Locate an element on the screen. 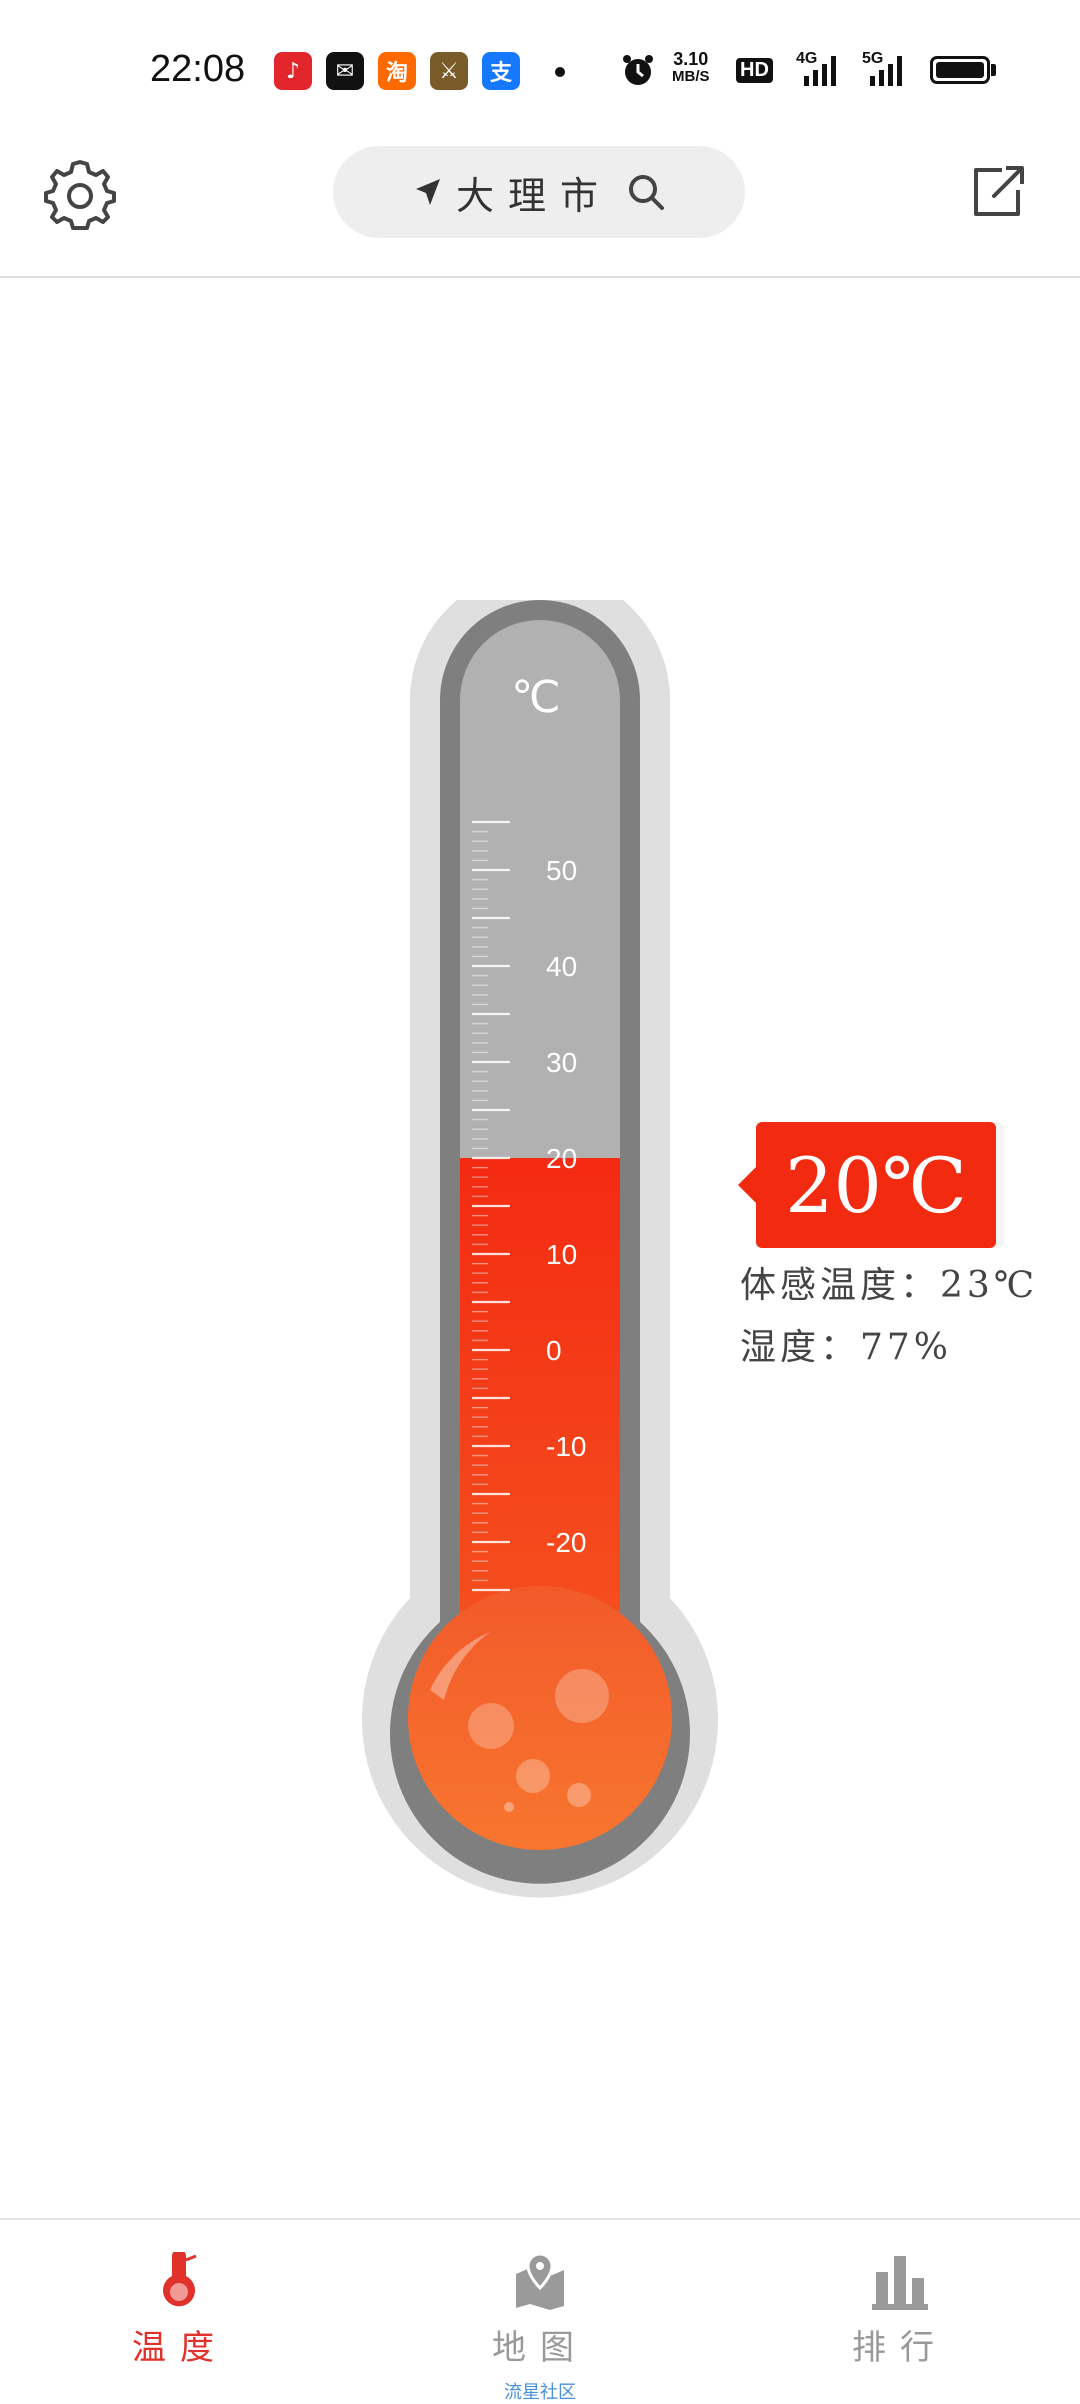  status-bar: 22:08 ♪ ✉ 淘 ⚔ 支 3.10 MB/S HD 4G 5G is located at coordinates (540, 65).